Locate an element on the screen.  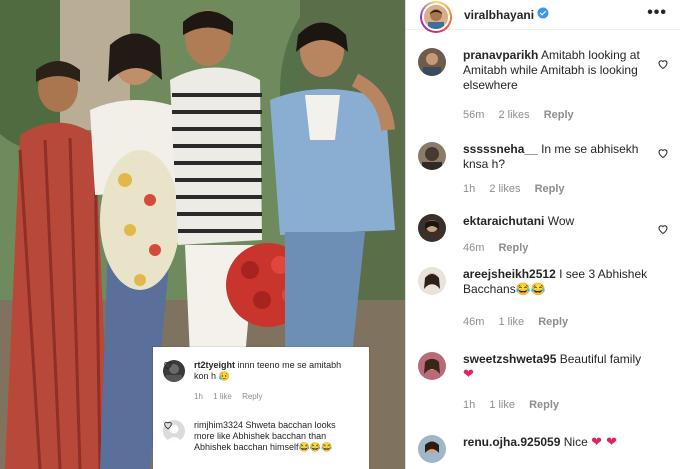
comment-body: Wow is located at coordinates (561, 221).